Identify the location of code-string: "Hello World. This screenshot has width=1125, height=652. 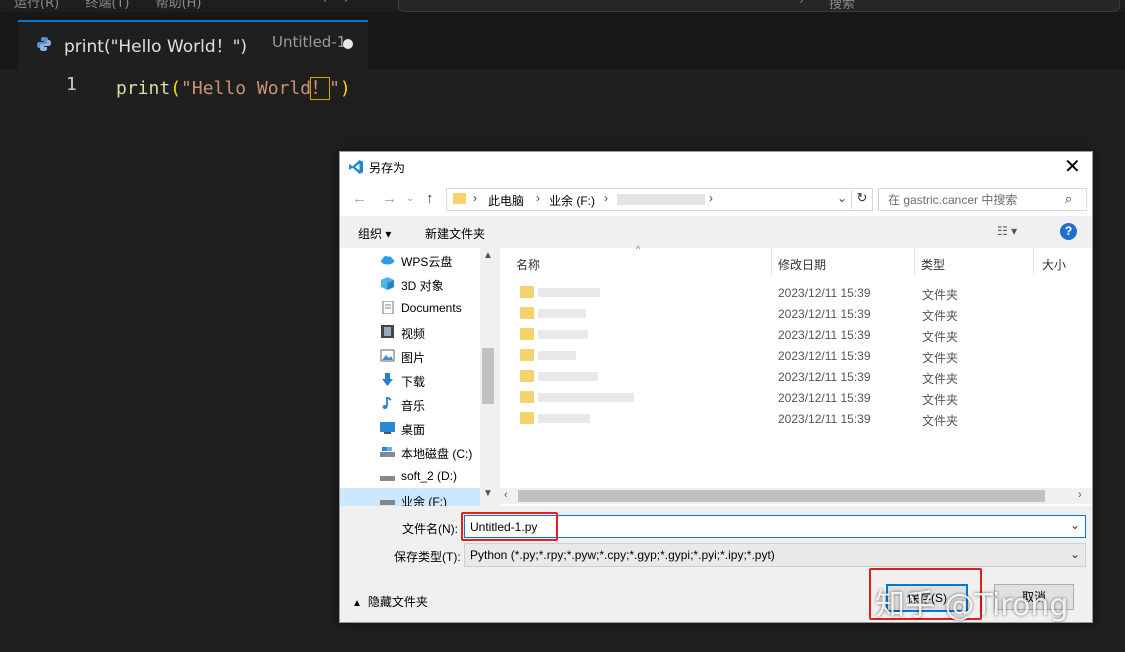
(246, 88).